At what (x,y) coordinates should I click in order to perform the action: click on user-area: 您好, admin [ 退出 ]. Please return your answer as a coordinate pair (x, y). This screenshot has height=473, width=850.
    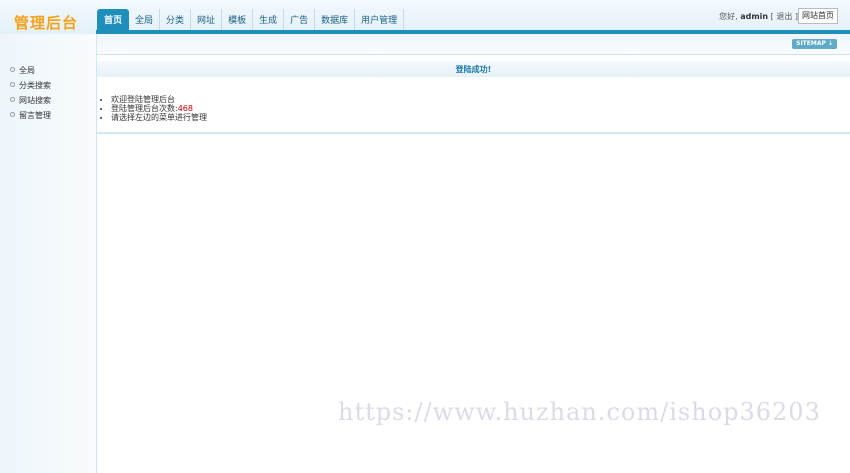
    Looking at the image, I should click on (758, 16).